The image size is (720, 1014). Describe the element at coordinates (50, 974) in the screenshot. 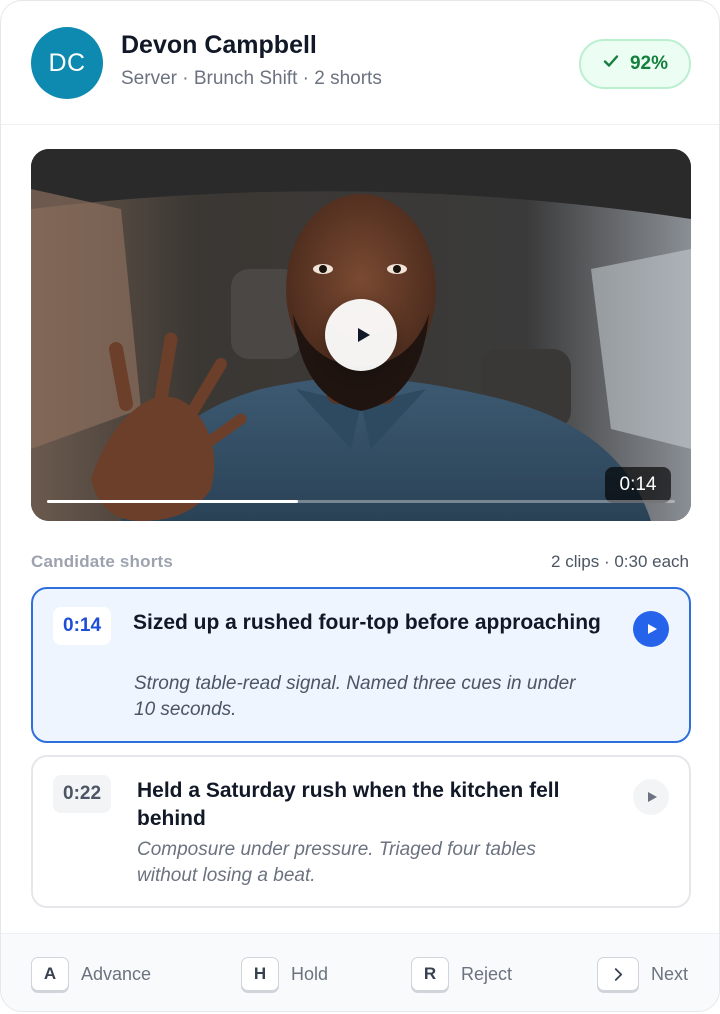

I see `advance-key: A` at that location.